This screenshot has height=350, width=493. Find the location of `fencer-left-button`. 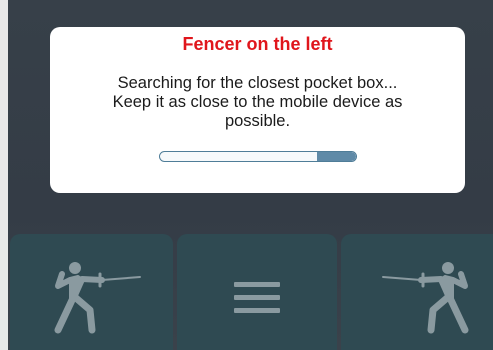

fencer-left-button is located at coordinates (91, 292).